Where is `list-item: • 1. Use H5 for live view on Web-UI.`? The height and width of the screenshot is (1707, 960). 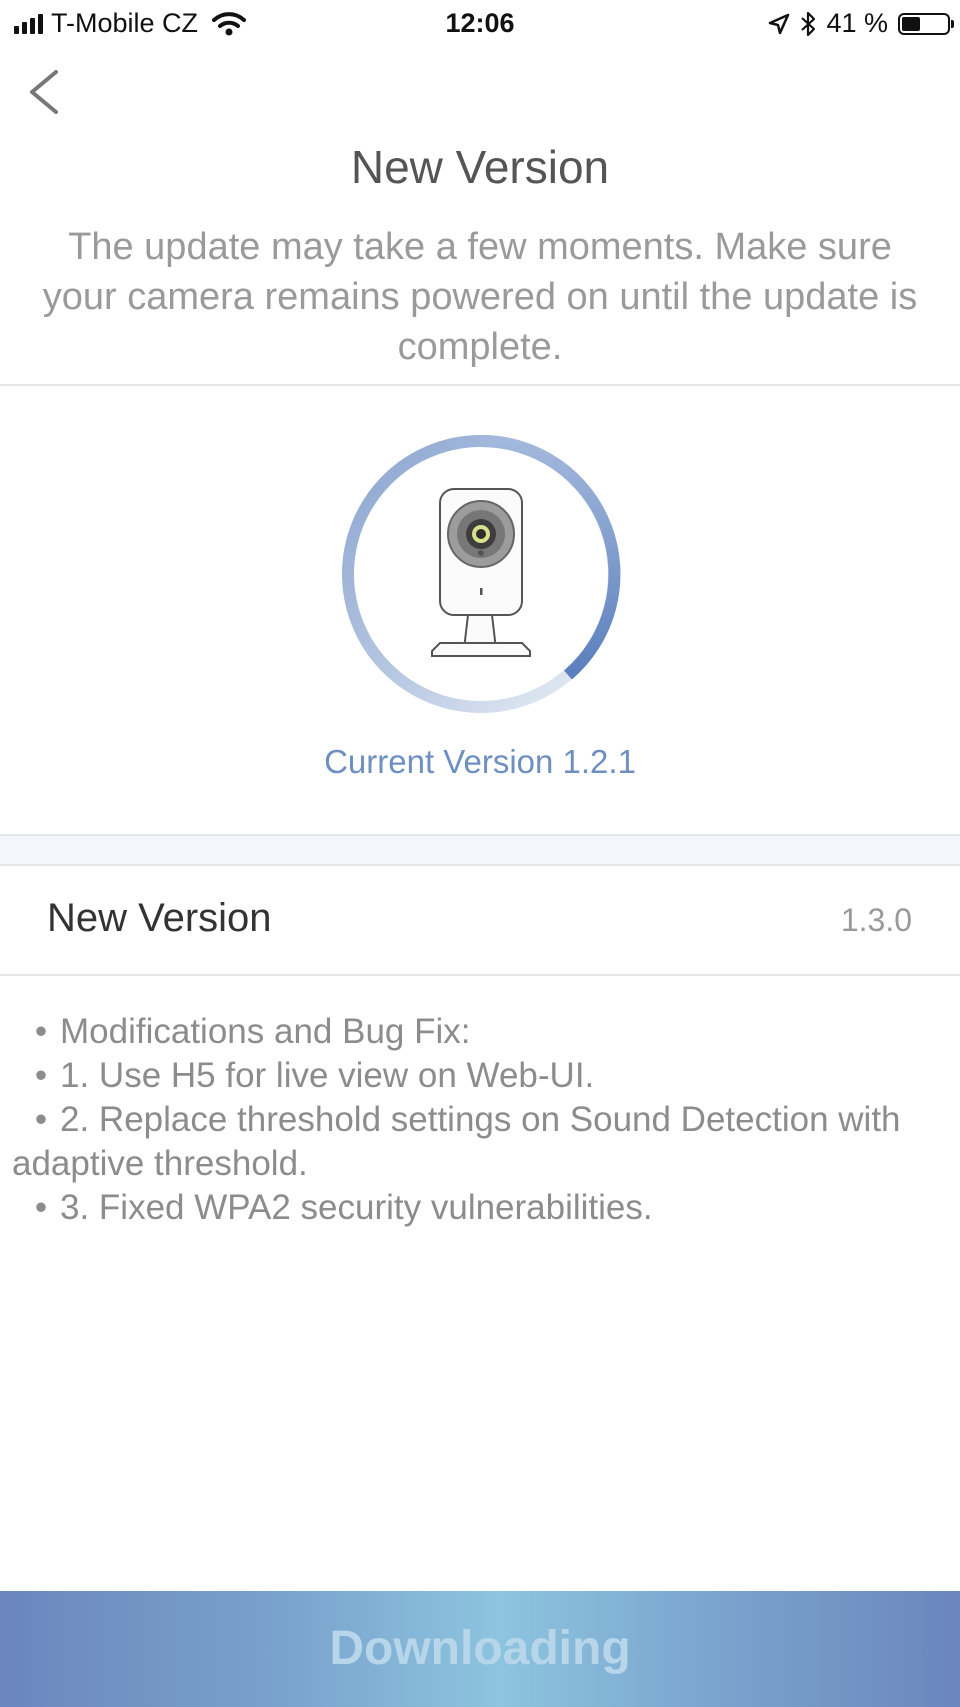
list-item: • 1. Use H5 for live view on Web-UI. is located at coordinates (477, 1076).